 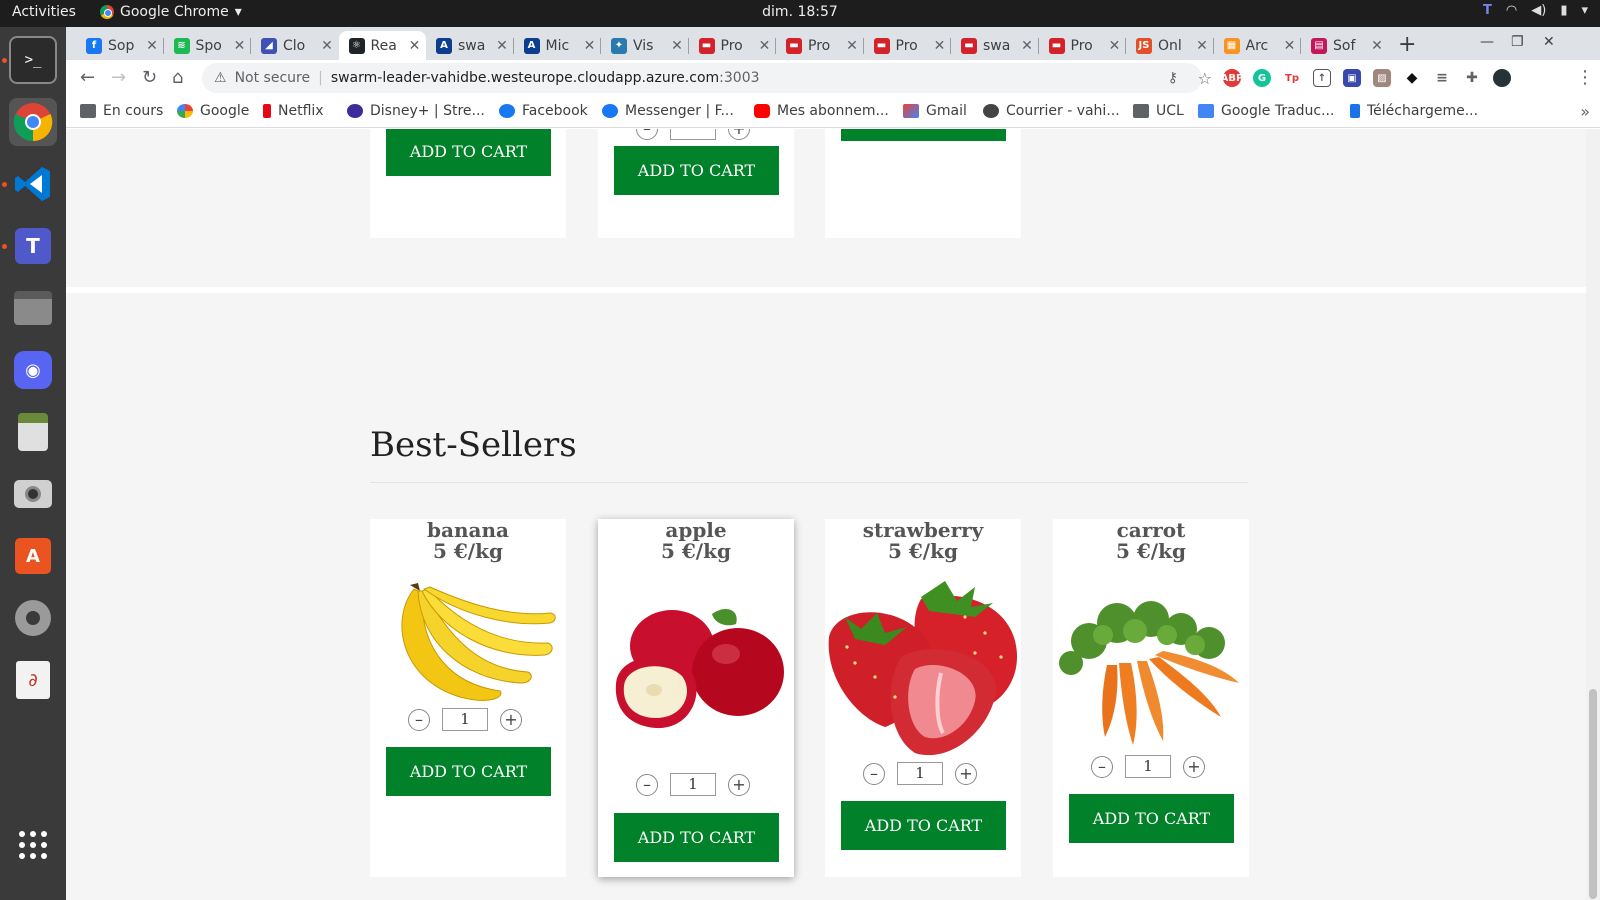 I want to click on bookmark-item: Google, so click(x=213, y=111).